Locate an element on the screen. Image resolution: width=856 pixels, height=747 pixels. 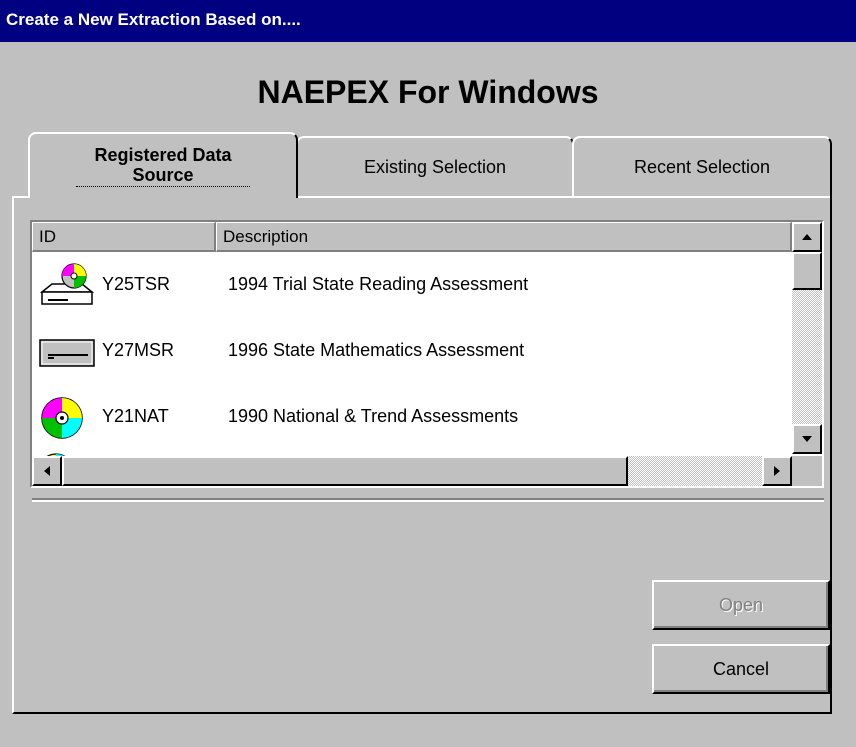
column-header-description: Description is located at coordinates (504, 237).